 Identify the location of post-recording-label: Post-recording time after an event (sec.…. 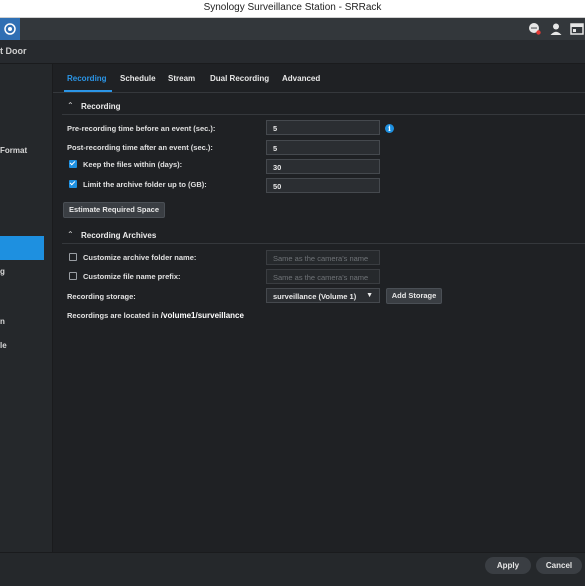
(140, 147).